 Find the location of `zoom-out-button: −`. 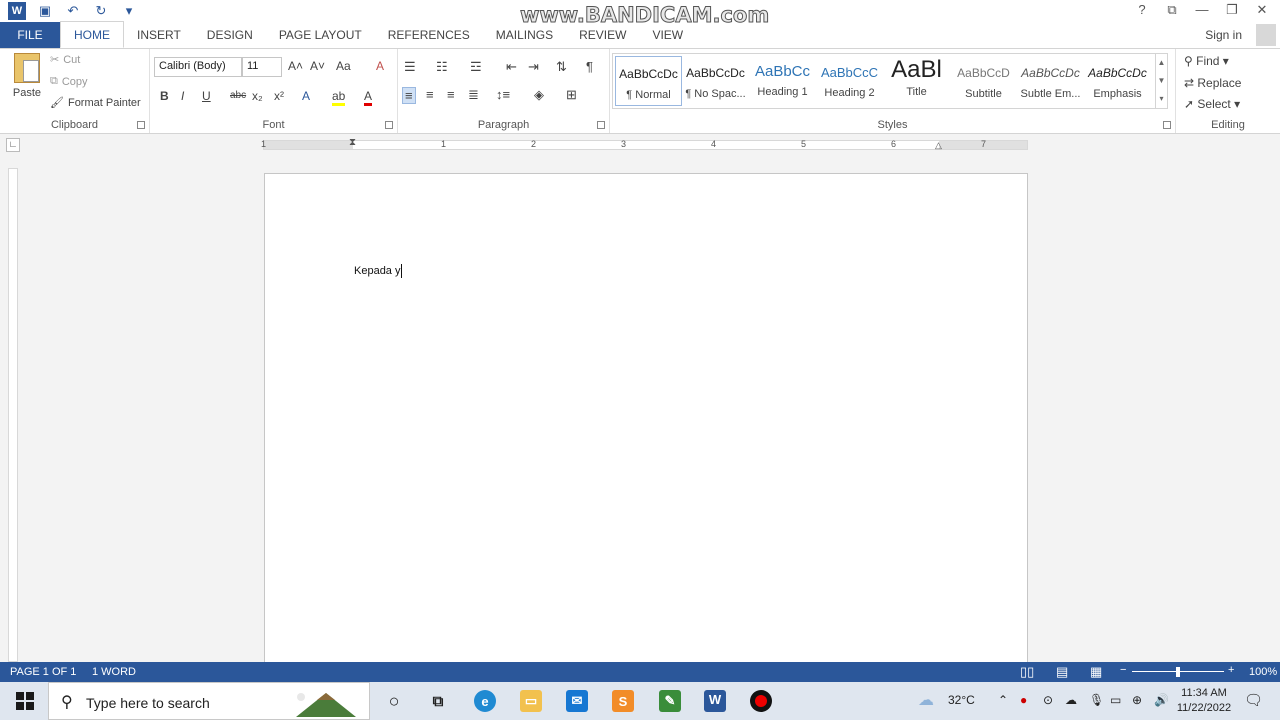

zoom-out-button: − is located at coordinates (1123, 670).